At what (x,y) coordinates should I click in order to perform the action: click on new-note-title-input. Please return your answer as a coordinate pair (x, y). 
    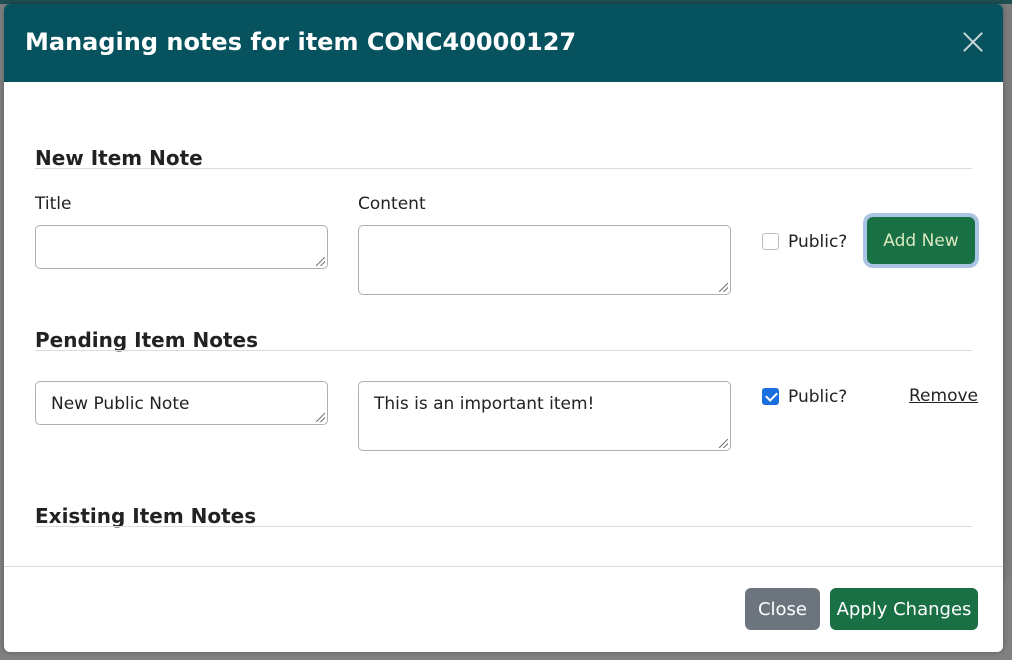
    Looking at the image, I should click on (181, 247).